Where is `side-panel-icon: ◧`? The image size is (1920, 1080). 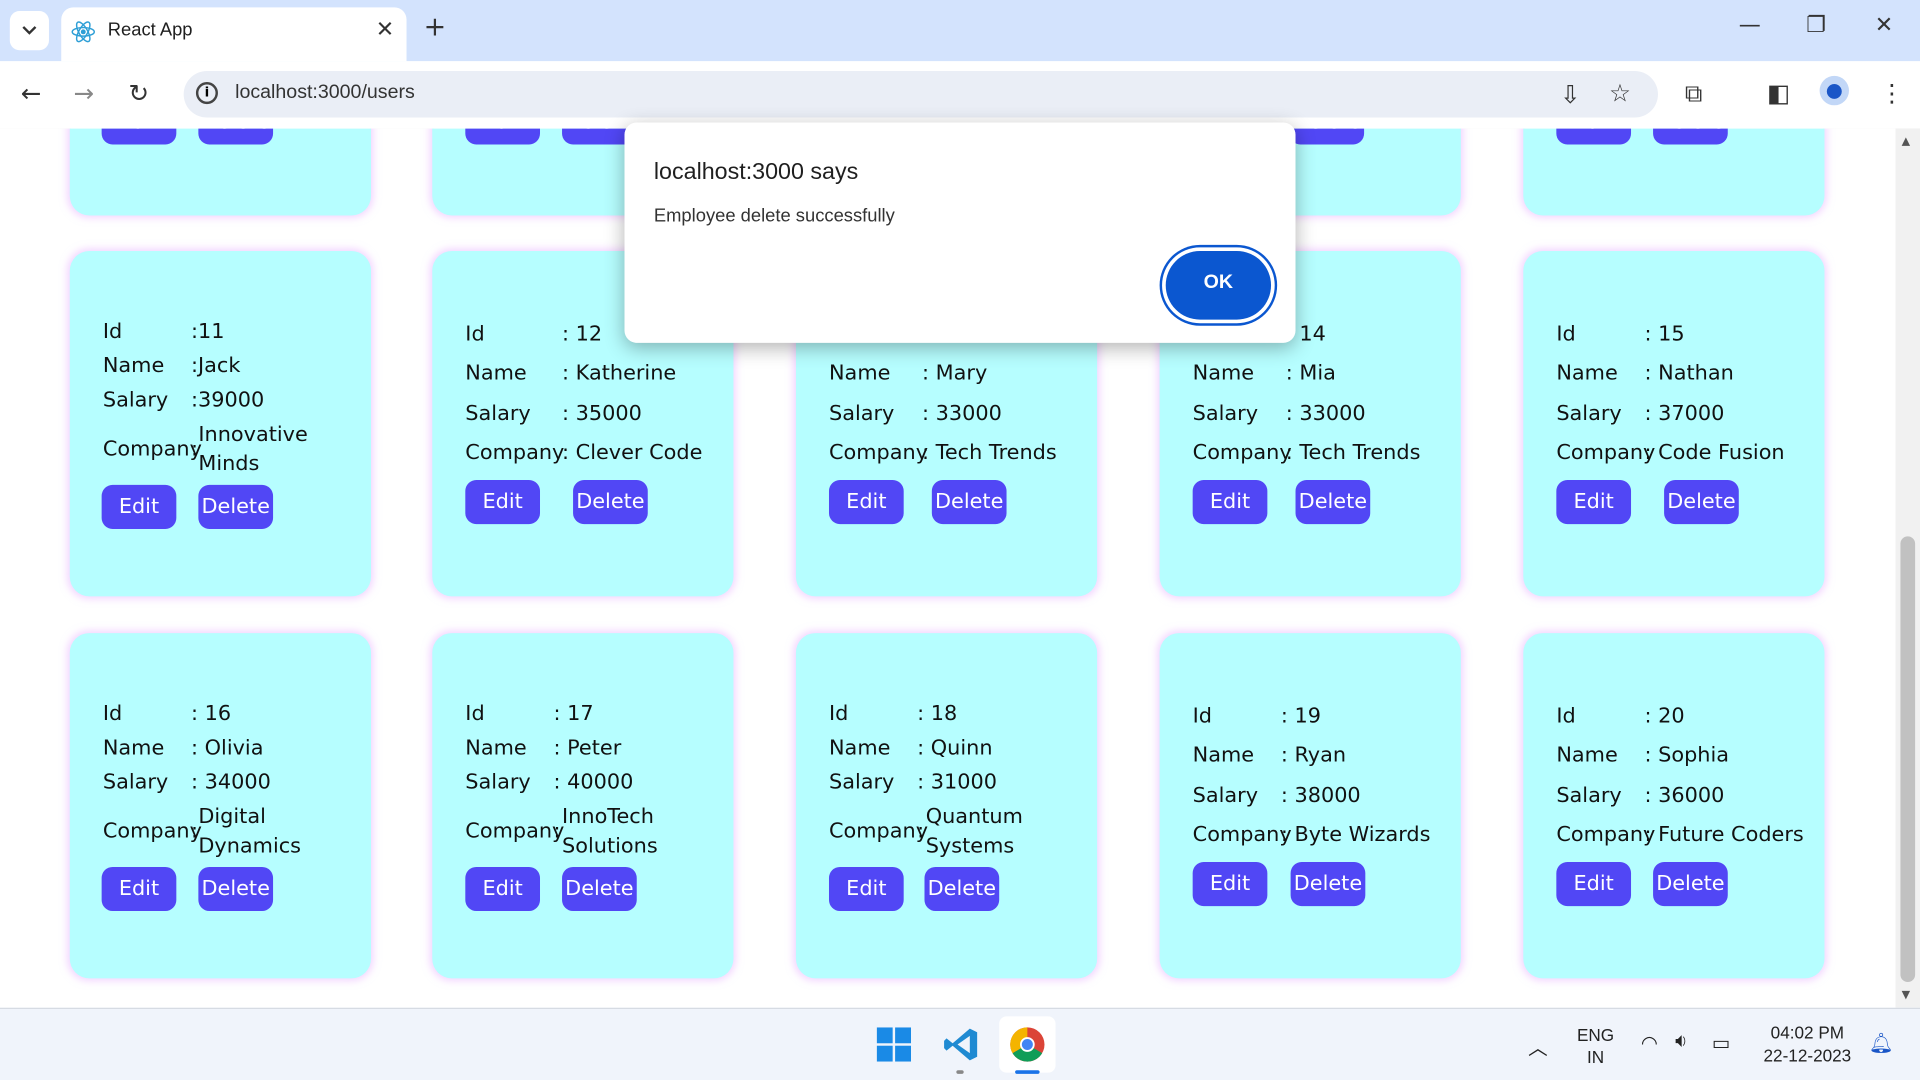 side-panel-icon: ◧ is located at coordinates (1778, 92).